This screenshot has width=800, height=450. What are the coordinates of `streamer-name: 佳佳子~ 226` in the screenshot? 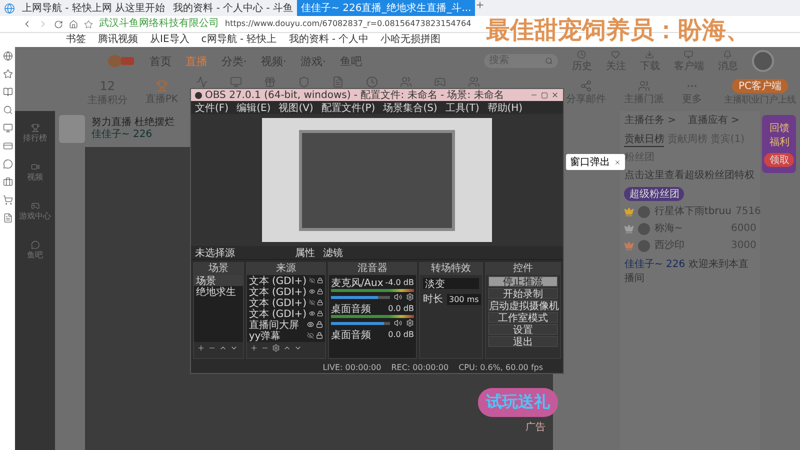 It's located at (122, 135).